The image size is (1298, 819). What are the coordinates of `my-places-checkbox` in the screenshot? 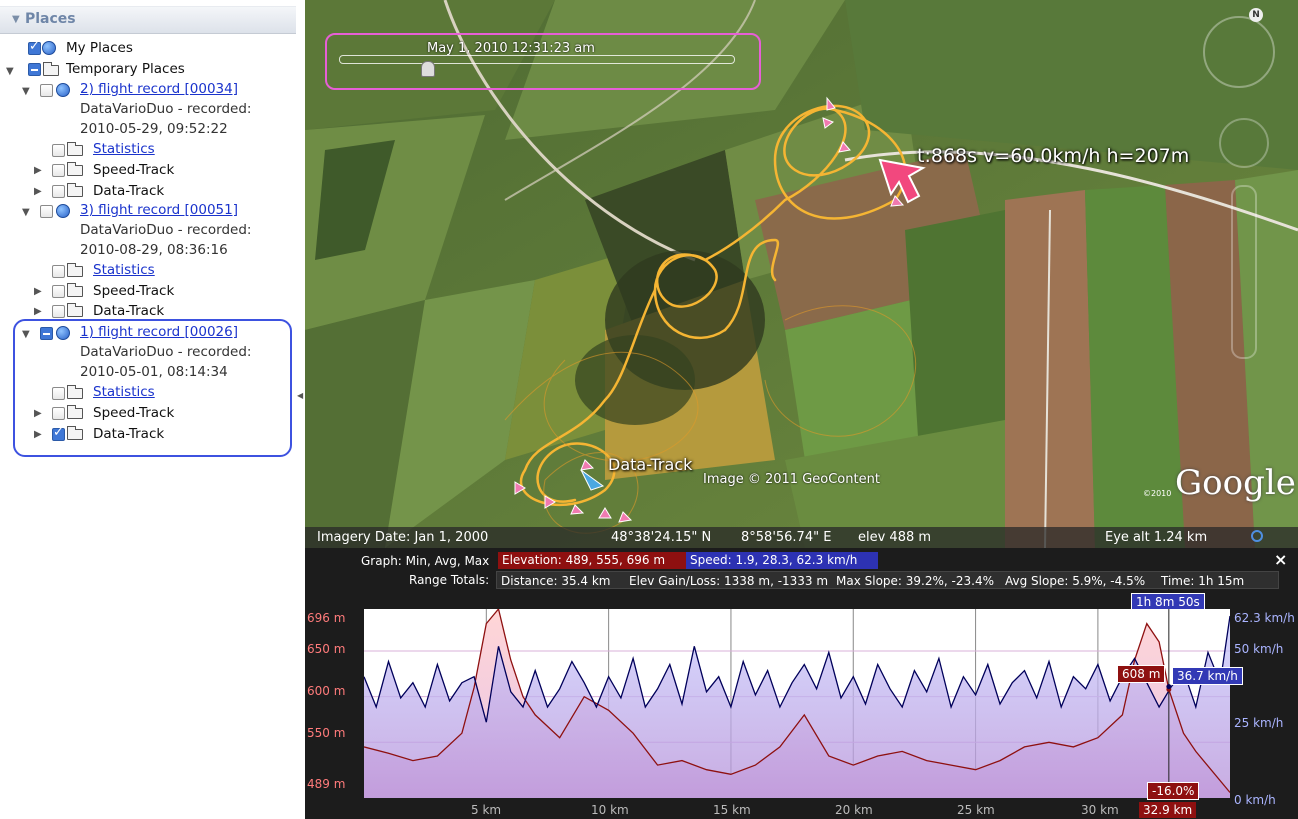 It's located at (34, 47).